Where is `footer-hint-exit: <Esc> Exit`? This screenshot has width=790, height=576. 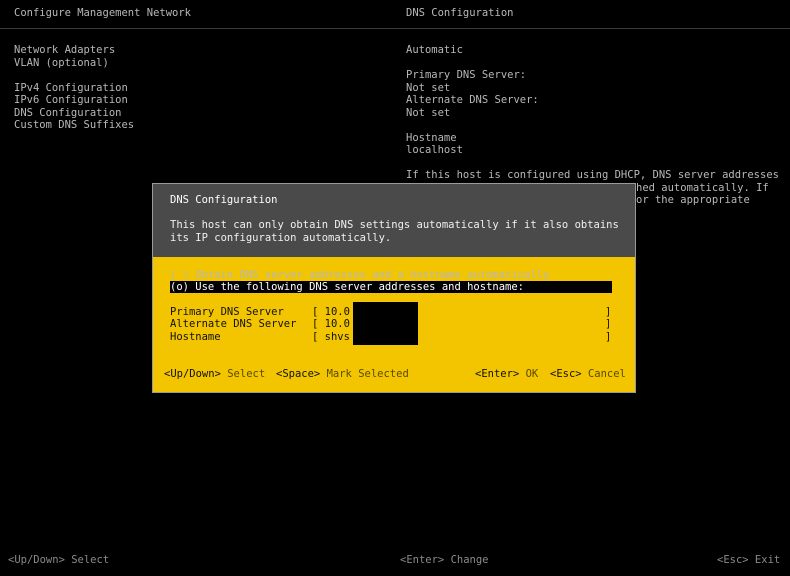
footer-hint-exit: <Esc> Exit is located at coordinates (749, 560).